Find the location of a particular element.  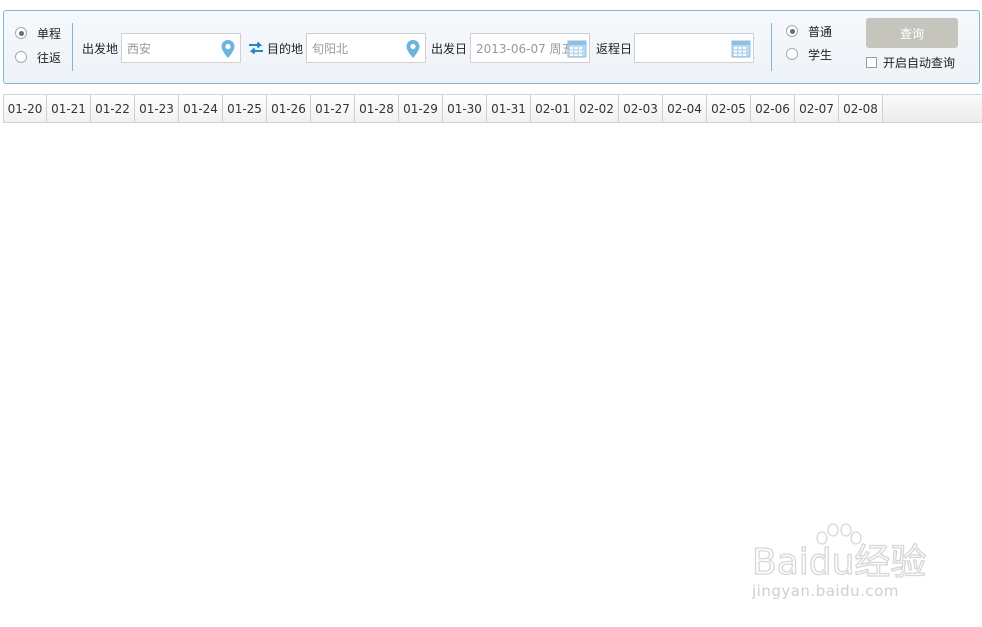

date-tab: 01-27 is located at coordinates (333, 108).